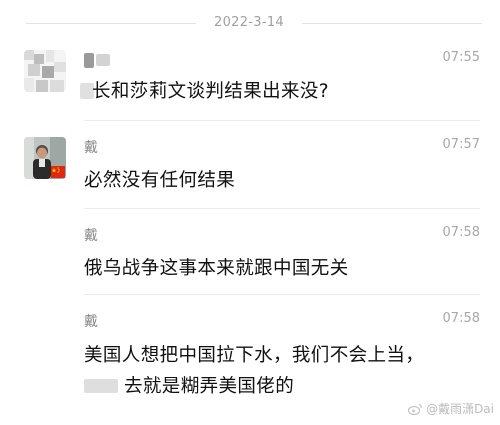 The image size is (500, 425). I want to click on message-text: 俄乌战争这事本来就跟中国无关, so click(216, 267).